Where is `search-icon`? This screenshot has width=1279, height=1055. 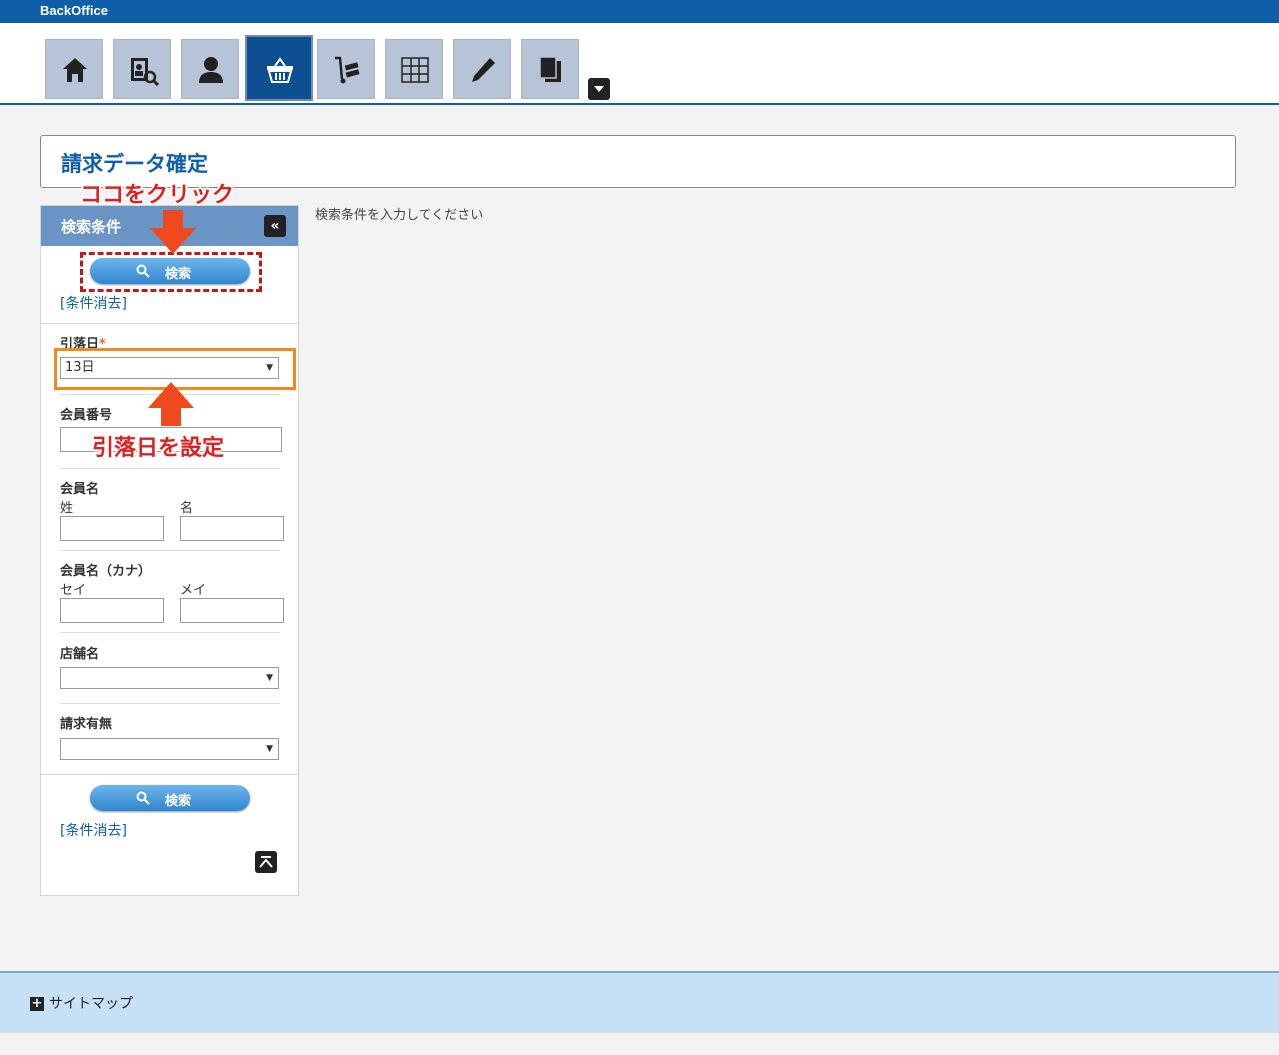 search-icon is located at coordinates (143, 798).